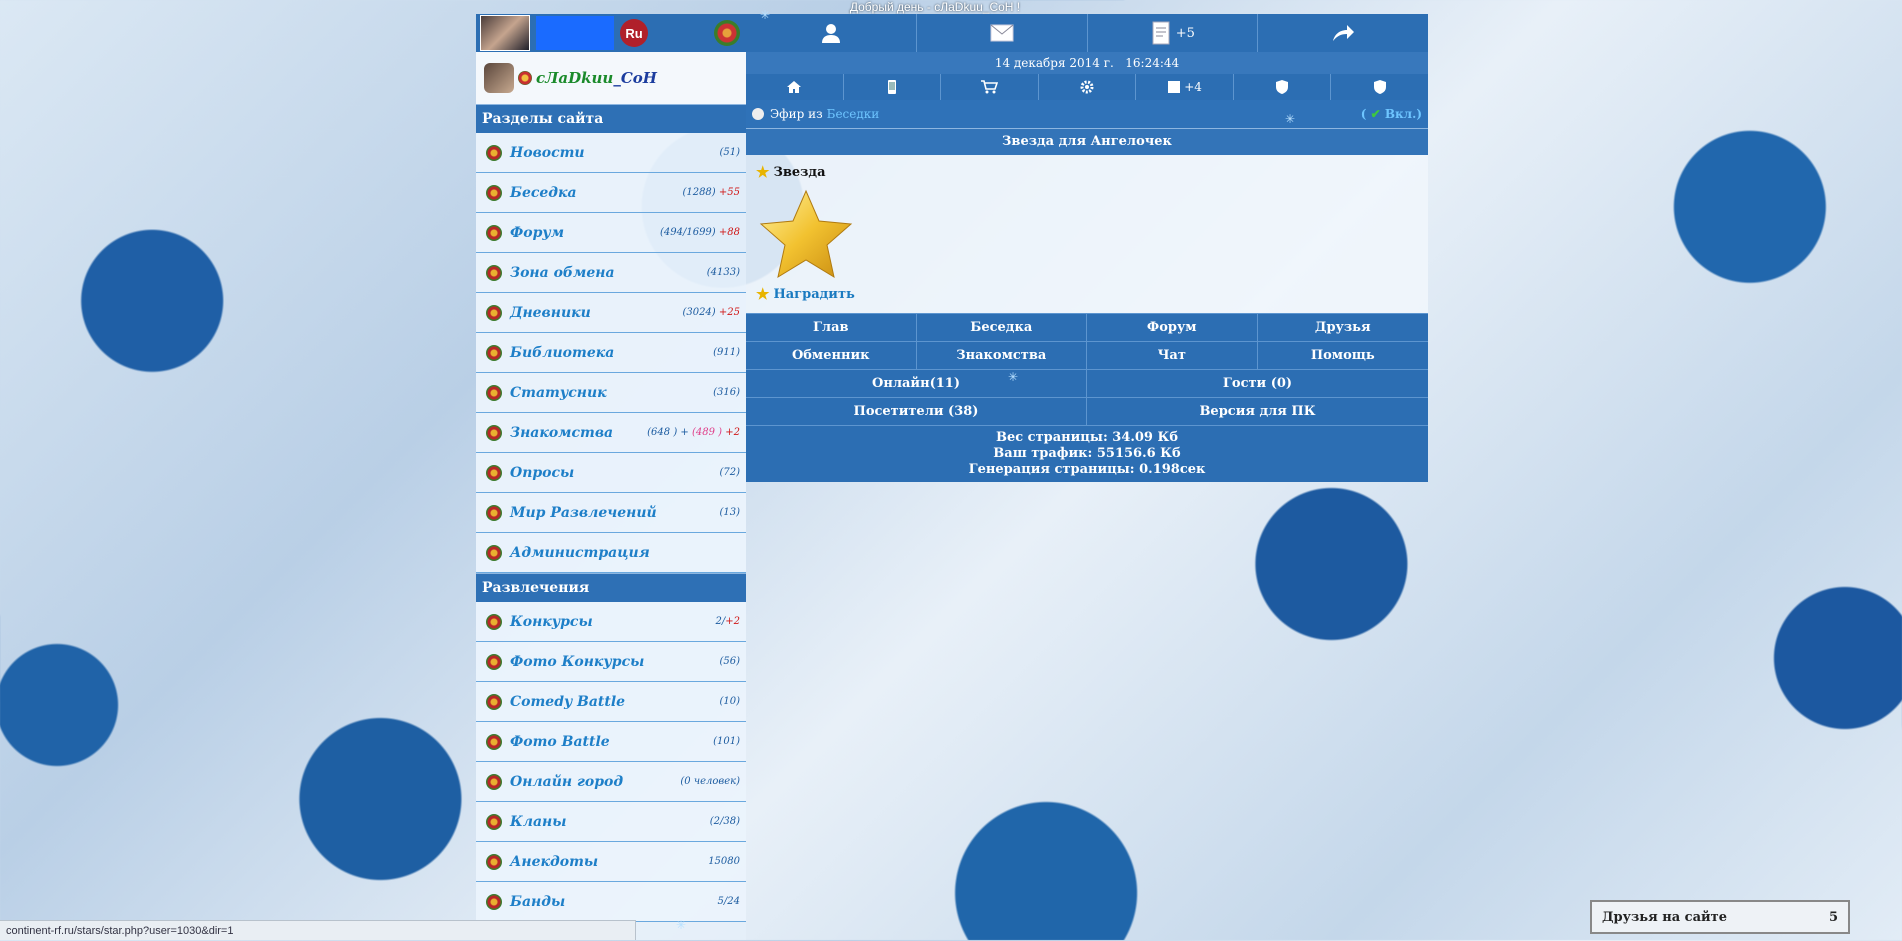 The image size is (1902, 941). I want to click on air-link: Беседки, so click(853, 114).